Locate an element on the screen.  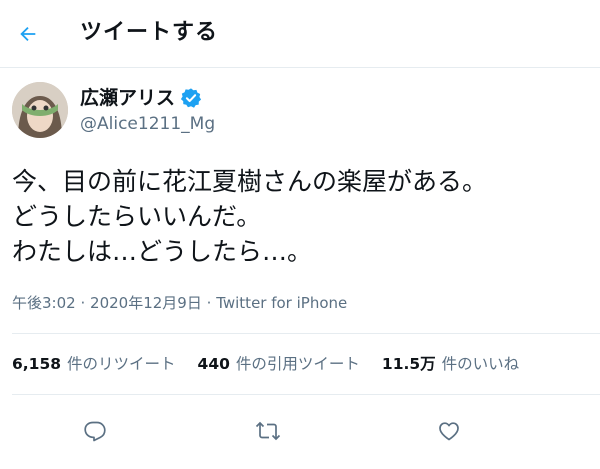
like-label: 件のいいね is located at coordinates (480, 364).